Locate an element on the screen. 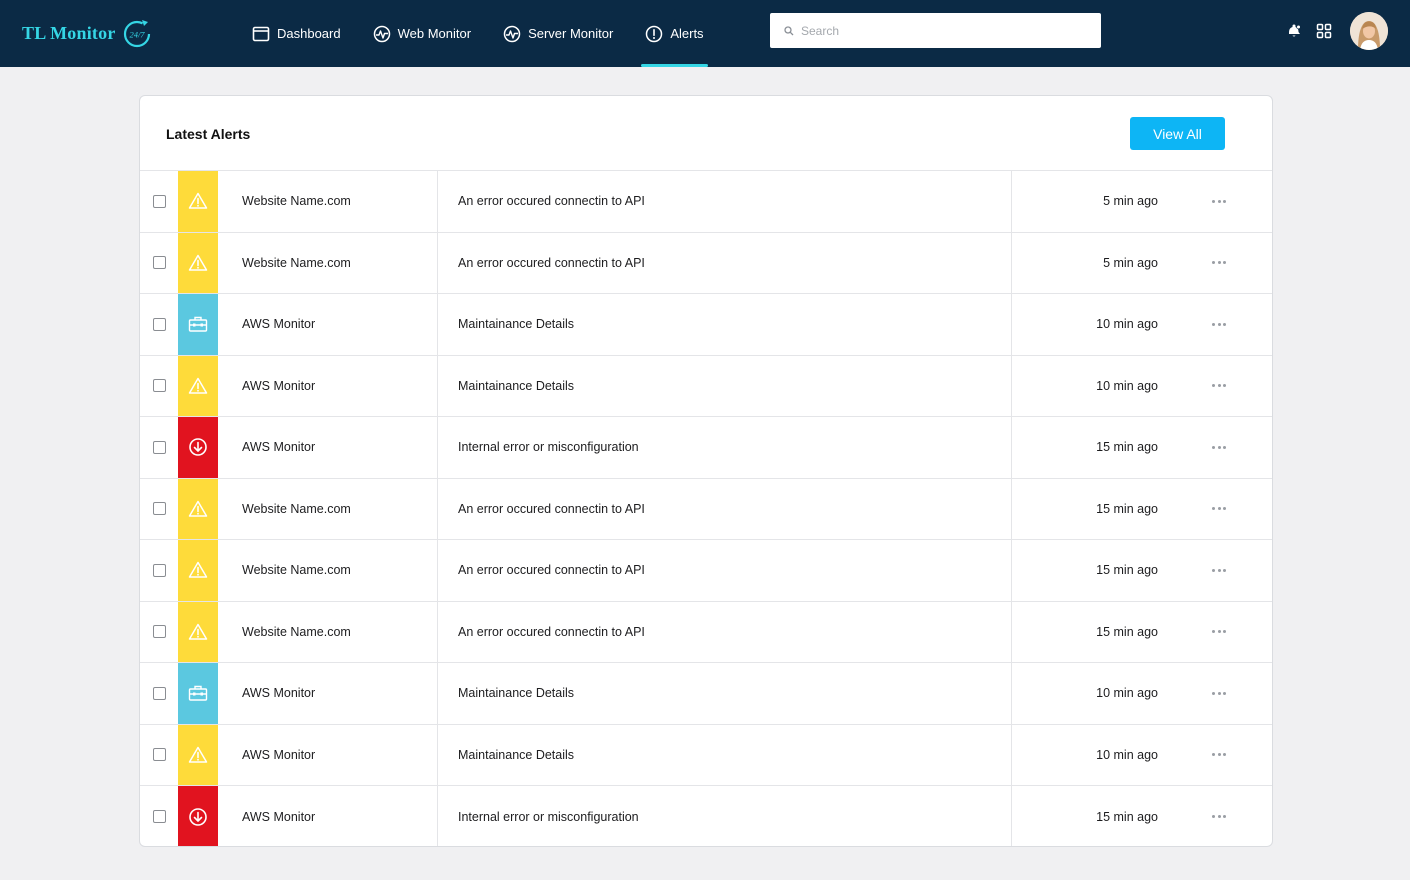 This screenshot has height=880, width=1410. nav-server-monitor: Server Monitor is located at coordinates (558, 33).